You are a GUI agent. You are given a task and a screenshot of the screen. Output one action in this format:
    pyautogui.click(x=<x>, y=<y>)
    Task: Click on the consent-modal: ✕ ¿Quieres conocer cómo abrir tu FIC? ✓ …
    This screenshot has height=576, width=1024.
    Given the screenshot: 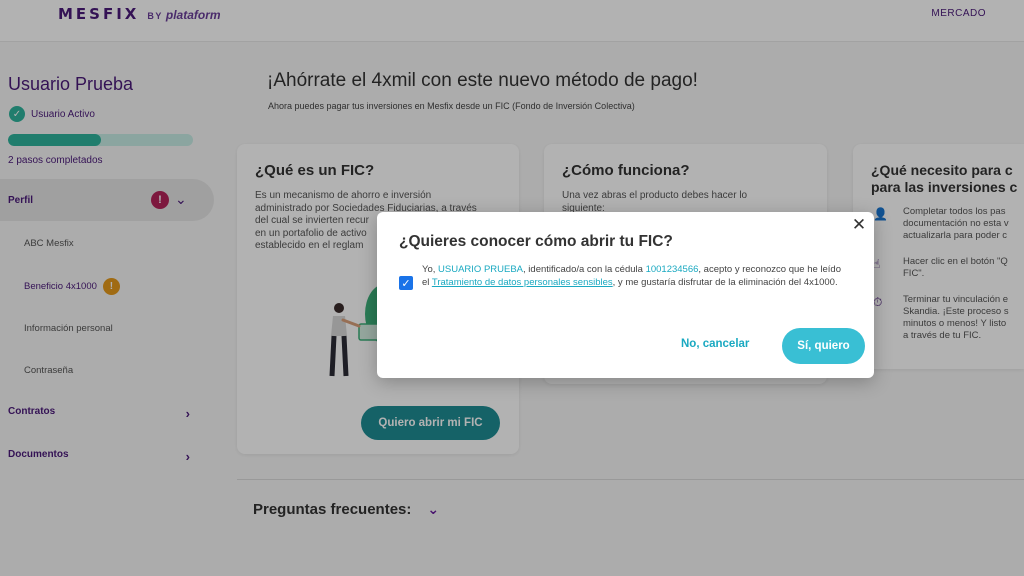 What is the action you would take?
    pyautogui.click(x=625, y=295)
    